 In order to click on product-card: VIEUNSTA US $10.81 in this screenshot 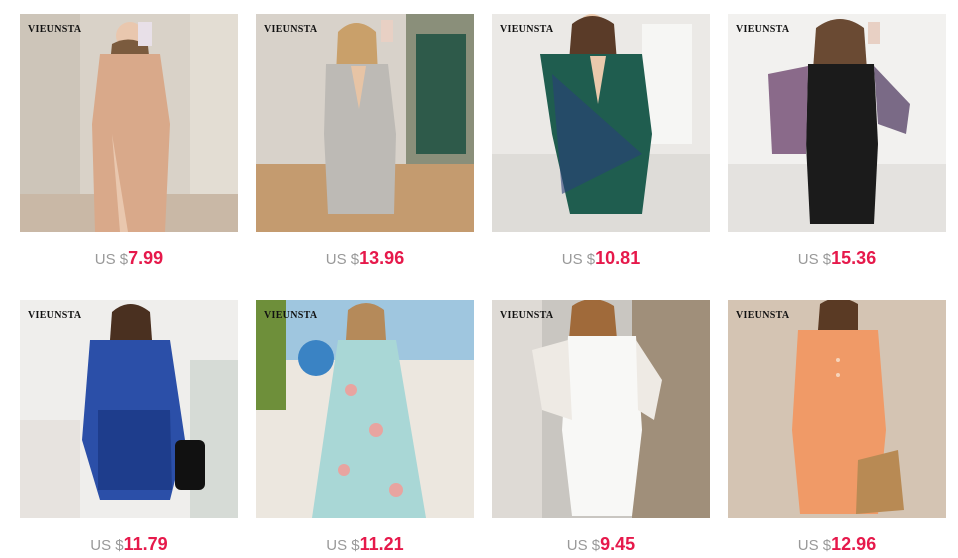, I will do `click(601, 142)`.